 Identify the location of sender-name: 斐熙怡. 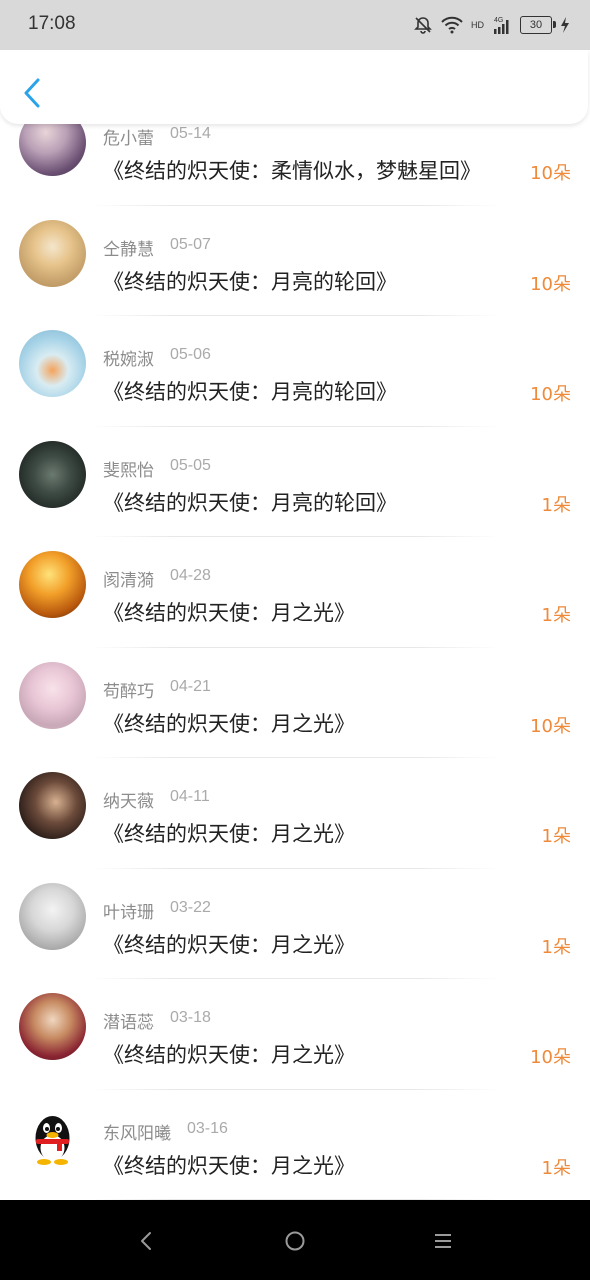
(128, 470).